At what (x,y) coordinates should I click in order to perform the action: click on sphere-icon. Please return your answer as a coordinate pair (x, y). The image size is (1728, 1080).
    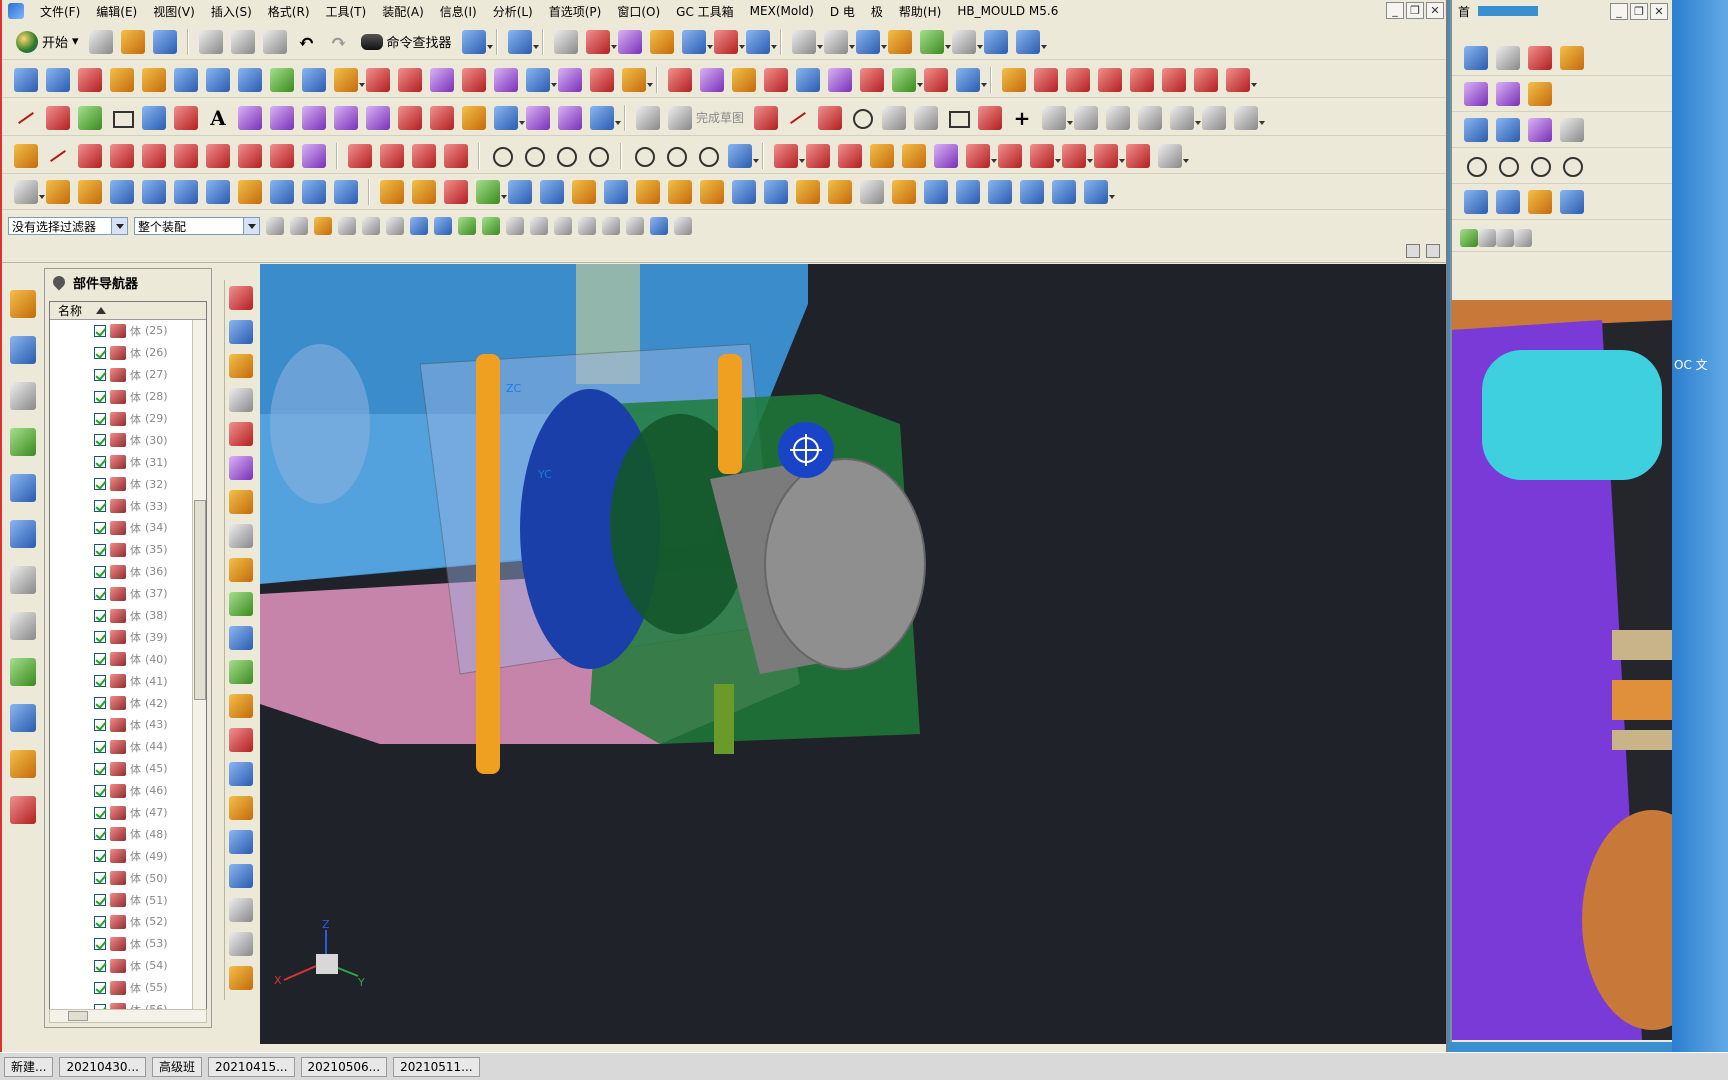
    Looking at the image, I should click on (218, 191).